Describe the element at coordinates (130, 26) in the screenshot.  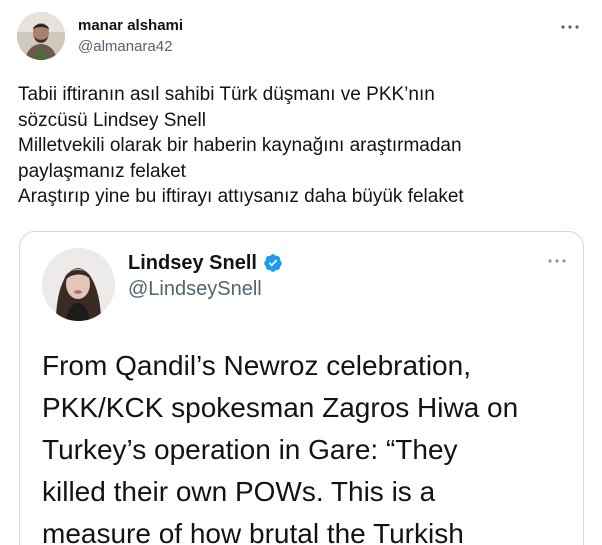
I see `author-display-name: manar alshami` at that location.